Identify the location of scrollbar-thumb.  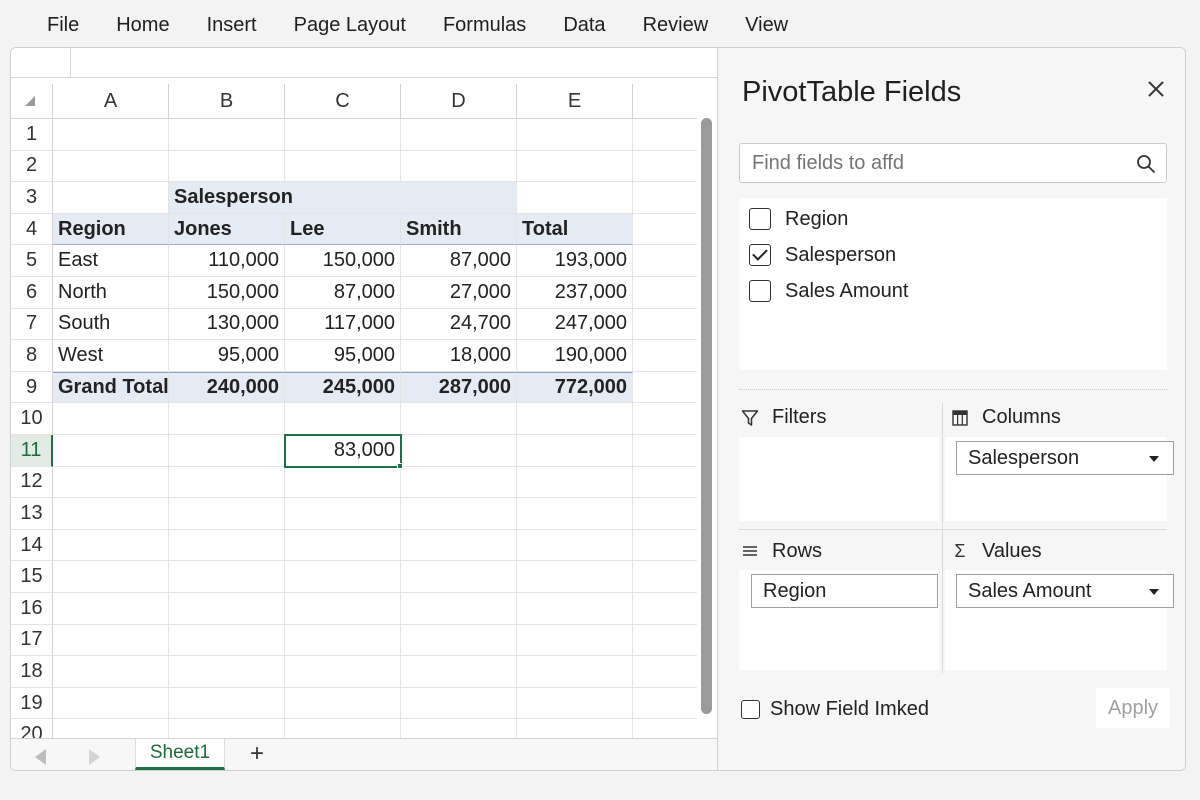
(706, 416).